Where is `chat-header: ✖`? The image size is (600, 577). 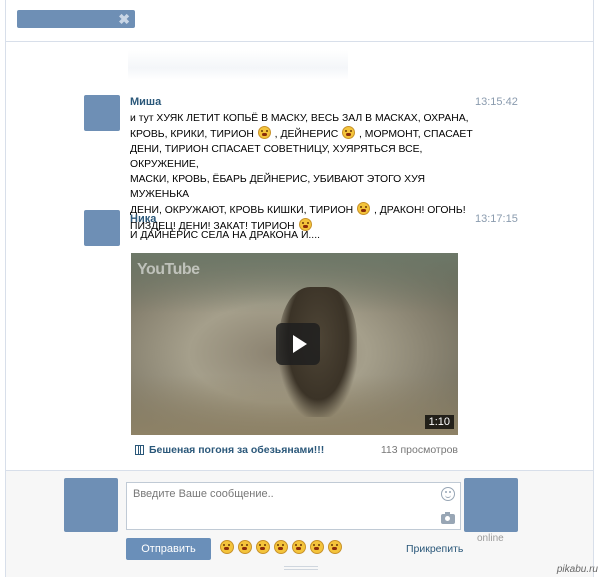 chat-header: ✖ is located at coordinates (299, 21).